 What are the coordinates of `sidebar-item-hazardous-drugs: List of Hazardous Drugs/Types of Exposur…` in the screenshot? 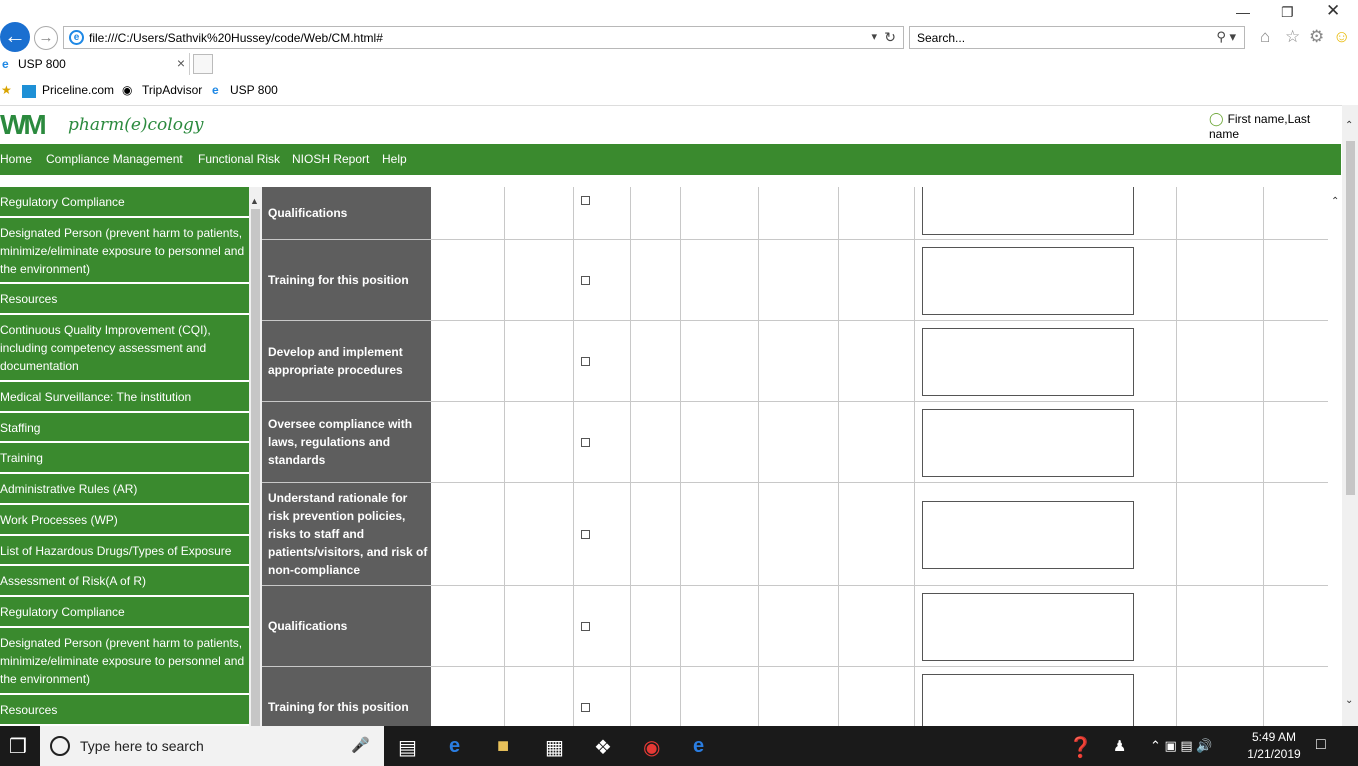 It's located at (124, 551).